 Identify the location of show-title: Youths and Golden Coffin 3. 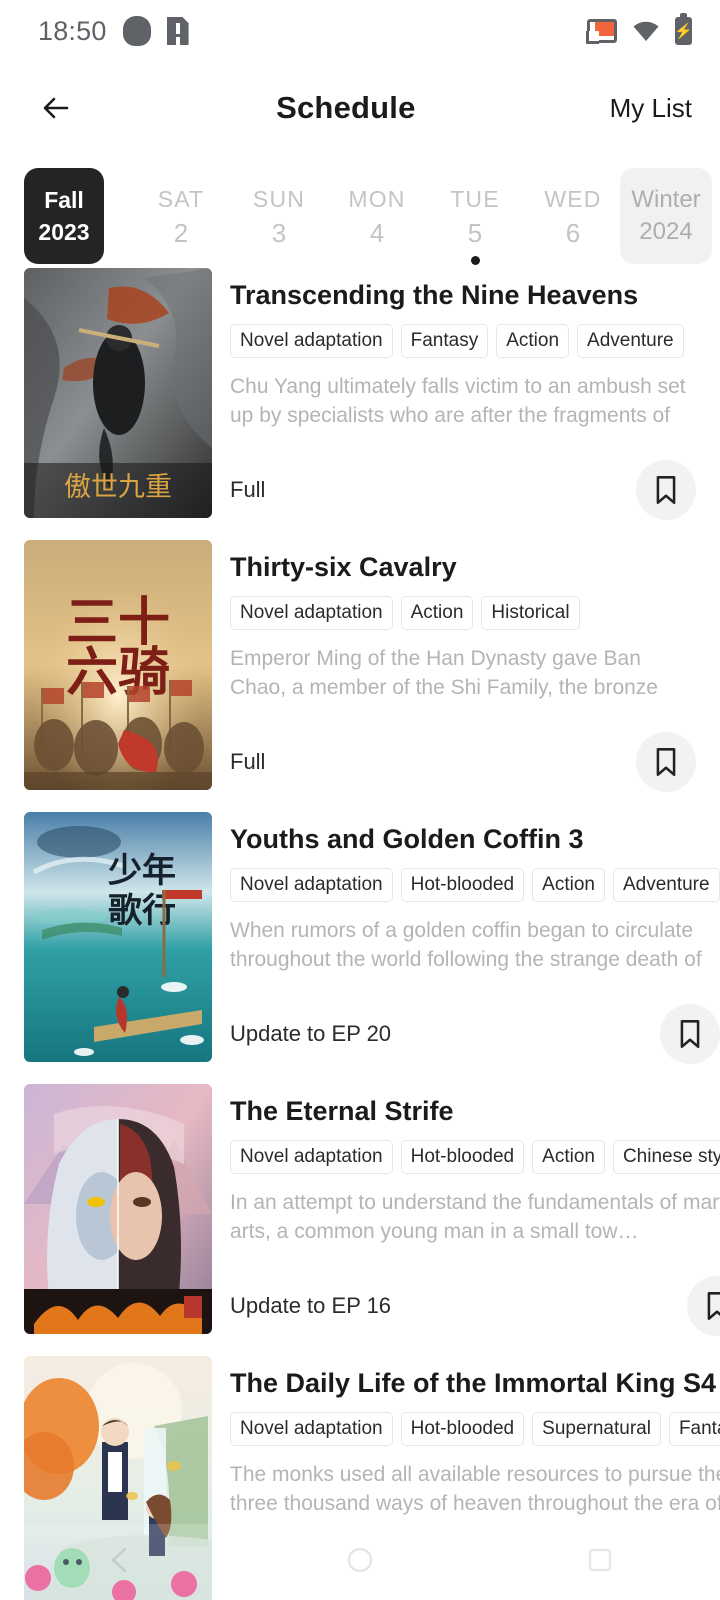
(475, 839).